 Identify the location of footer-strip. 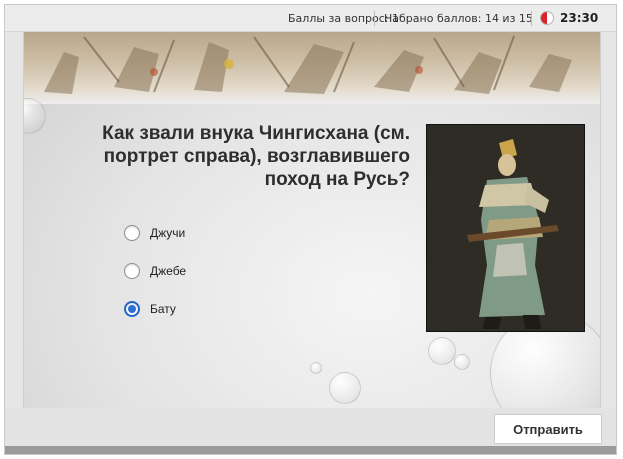
(310, 450).